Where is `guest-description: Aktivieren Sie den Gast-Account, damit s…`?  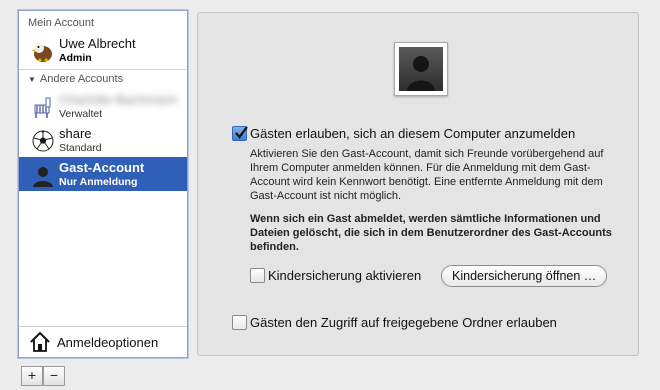 guest-description: Aktivieren Sie den Gast-Account, damit s… is located at coordinates (427, 175).